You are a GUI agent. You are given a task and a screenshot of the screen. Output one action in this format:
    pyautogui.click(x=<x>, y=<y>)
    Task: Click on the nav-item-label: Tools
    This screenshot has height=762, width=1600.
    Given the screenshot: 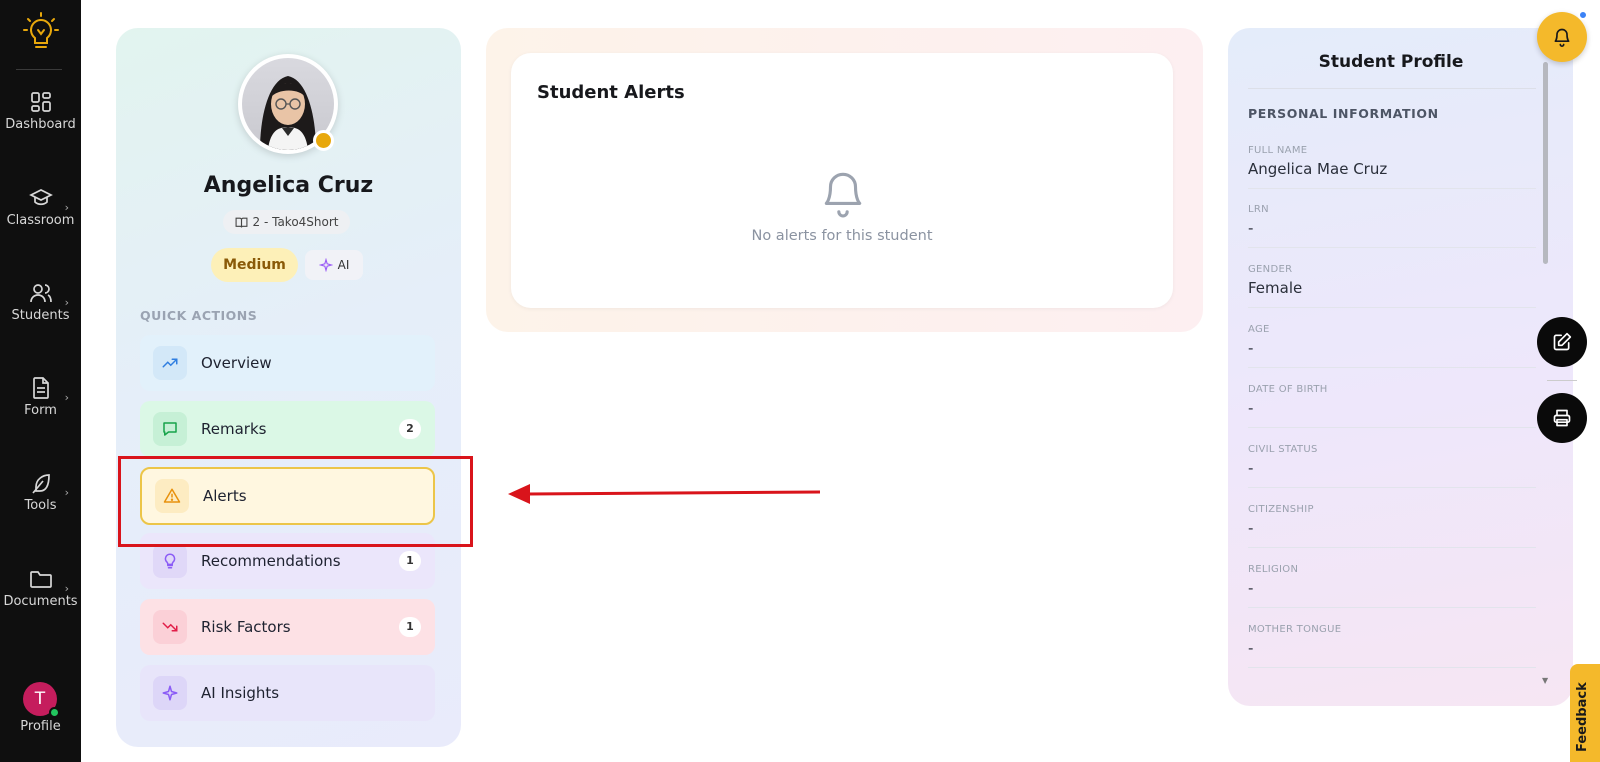 What is the action you would take?
    pyautogui.click(x=40, y=505)
    